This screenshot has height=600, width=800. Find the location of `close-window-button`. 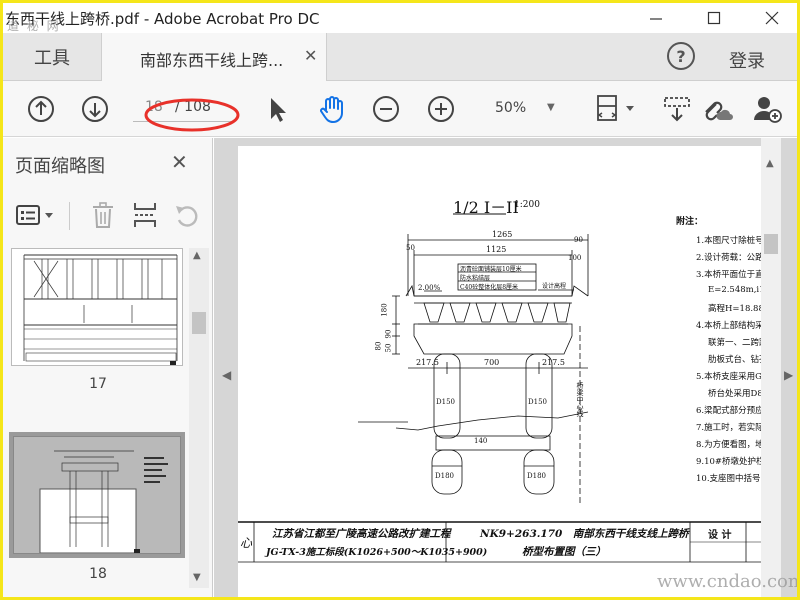

close-window-button is located at coordinates (772, 18).